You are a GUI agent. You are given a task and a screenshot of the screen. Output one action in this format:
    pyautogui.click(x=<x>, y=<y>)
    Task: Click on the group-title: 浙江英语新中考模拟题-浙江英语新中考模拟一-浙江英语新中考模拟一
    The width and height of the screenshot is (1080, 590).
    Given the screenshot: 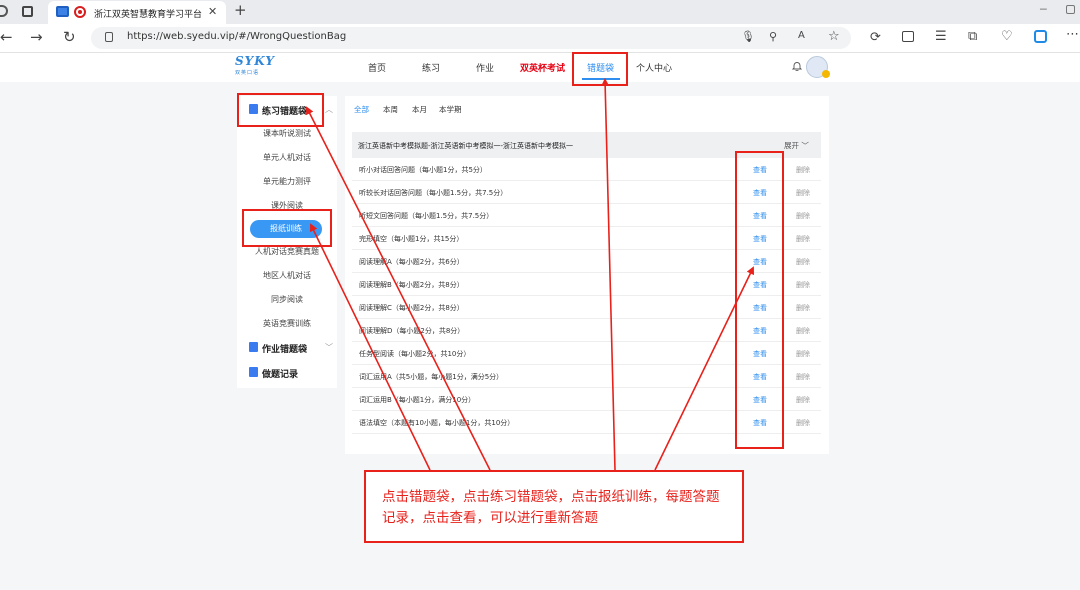 What is the action you would take?
    pyautogui.click(x=466, y=146)
    